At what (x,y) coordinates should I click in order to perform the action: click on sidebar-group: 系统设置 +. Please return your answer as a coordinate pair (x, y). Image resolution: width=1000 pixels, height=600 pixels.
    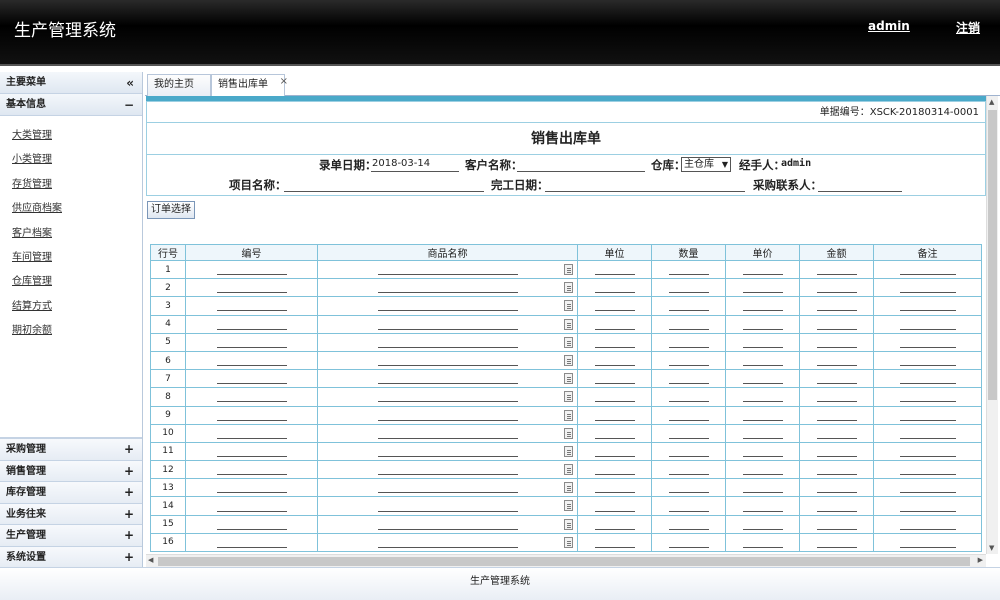
    Looking at the image, I should click on (71, 556).